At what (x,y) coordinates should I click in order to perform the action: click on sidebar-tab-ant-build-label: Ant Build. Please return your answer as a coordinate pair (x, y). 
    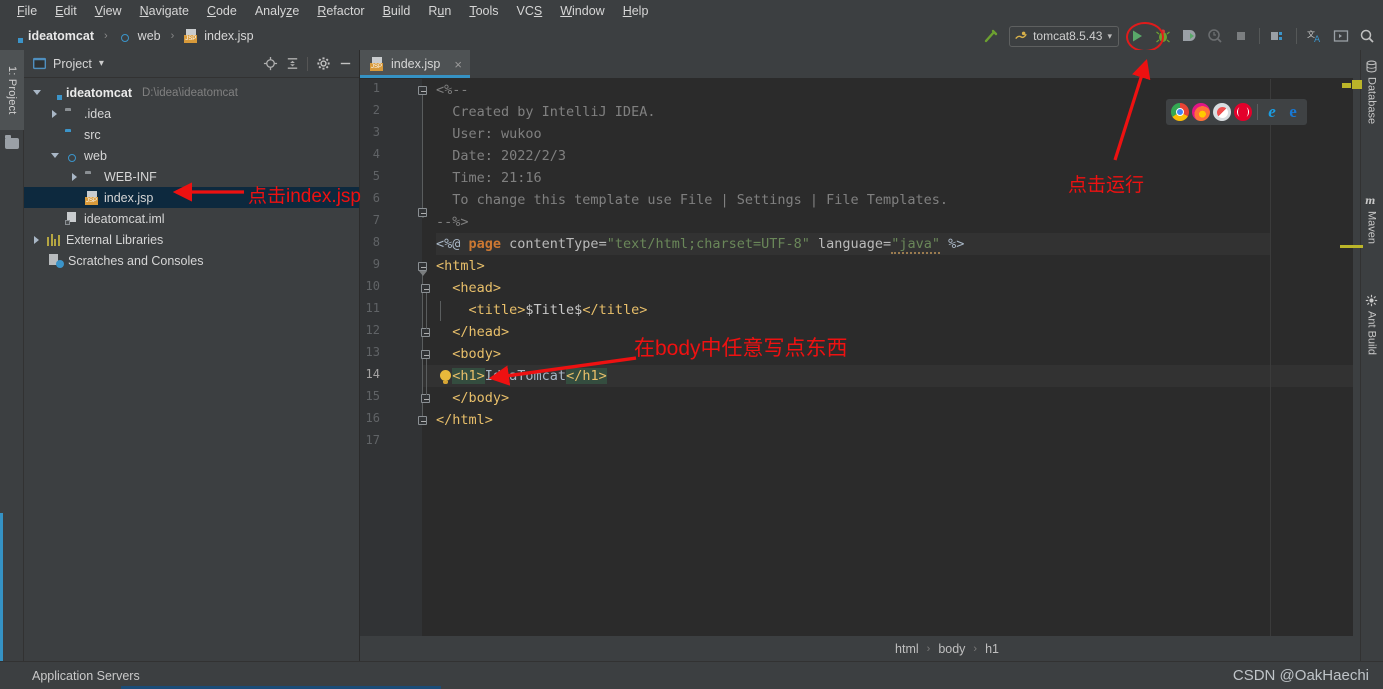
    Looking at the image, I should click on (1371, 333).